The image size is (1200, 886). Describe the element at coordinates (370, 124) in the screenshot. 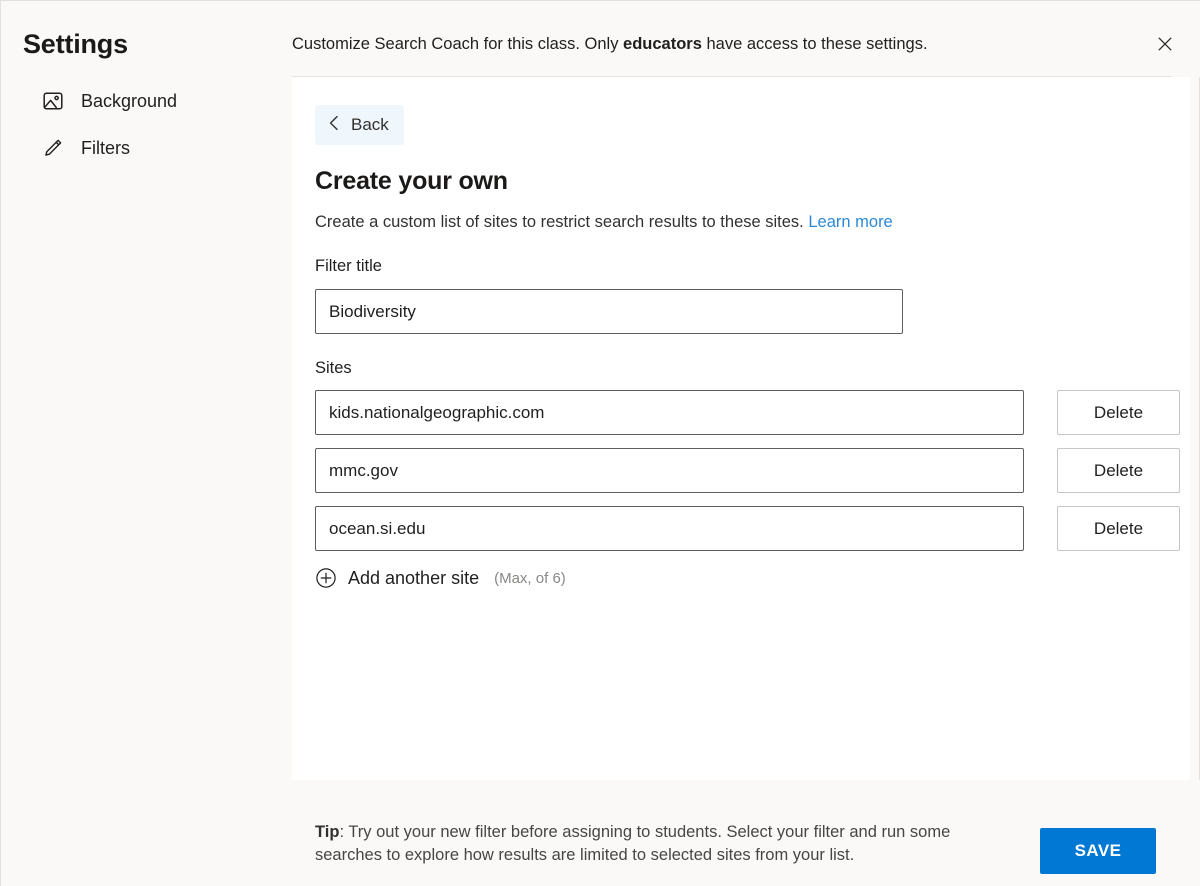

I see `back-button-label: Back` at that location.